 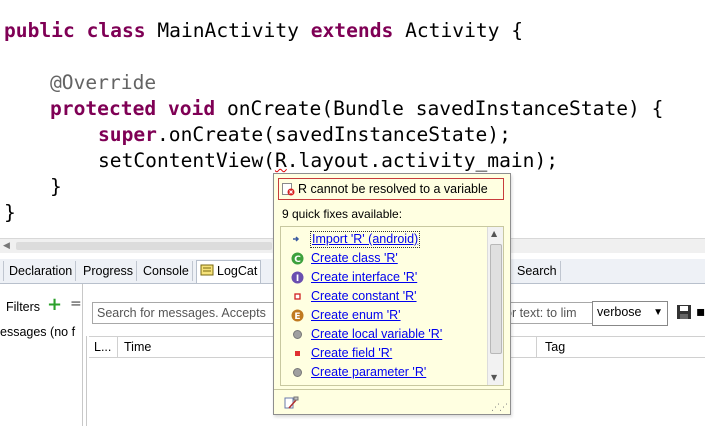 What do you see at coordinates (2, 271) in the screenshot?
I see `tab-hidden-left` at bounding box center [2, 271].